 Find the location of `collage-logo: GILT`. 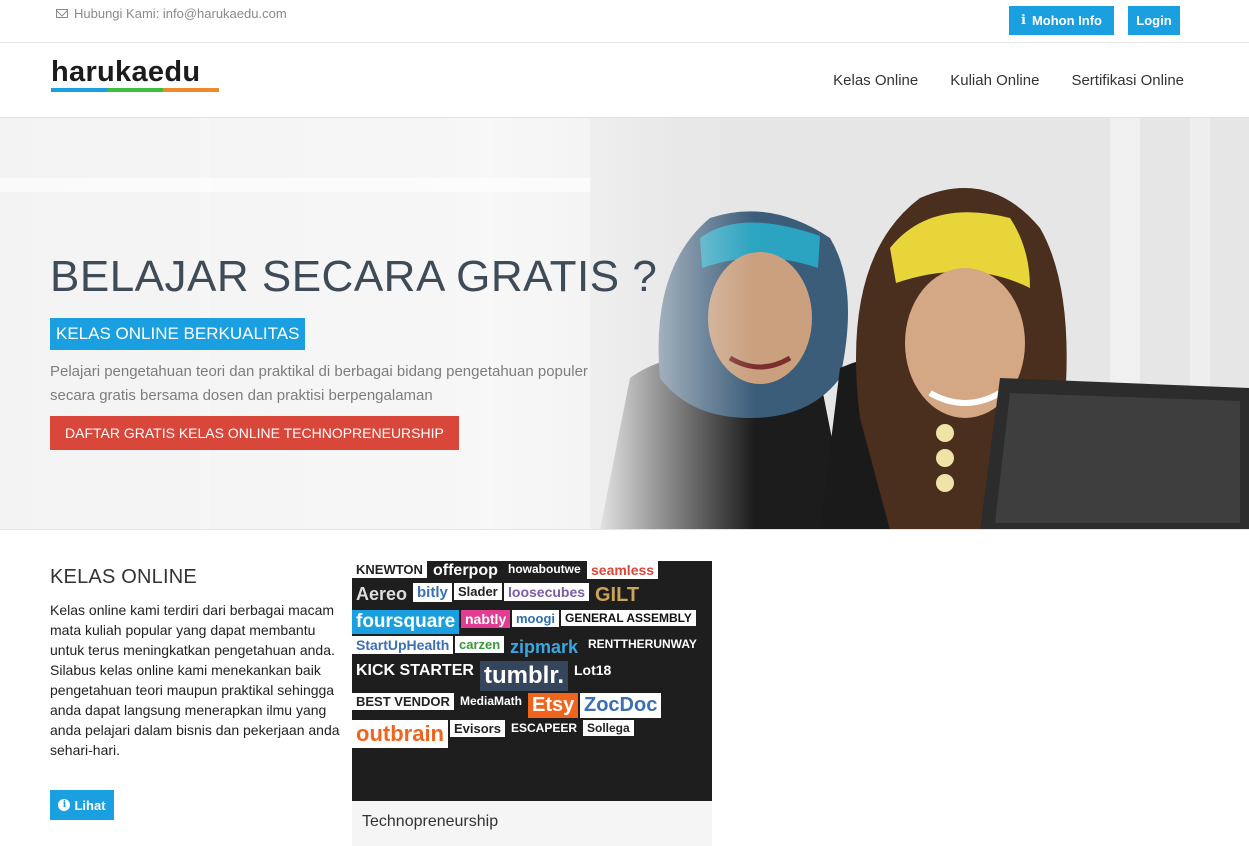

collage-logo: GILT is located at coordinates (617, 595).